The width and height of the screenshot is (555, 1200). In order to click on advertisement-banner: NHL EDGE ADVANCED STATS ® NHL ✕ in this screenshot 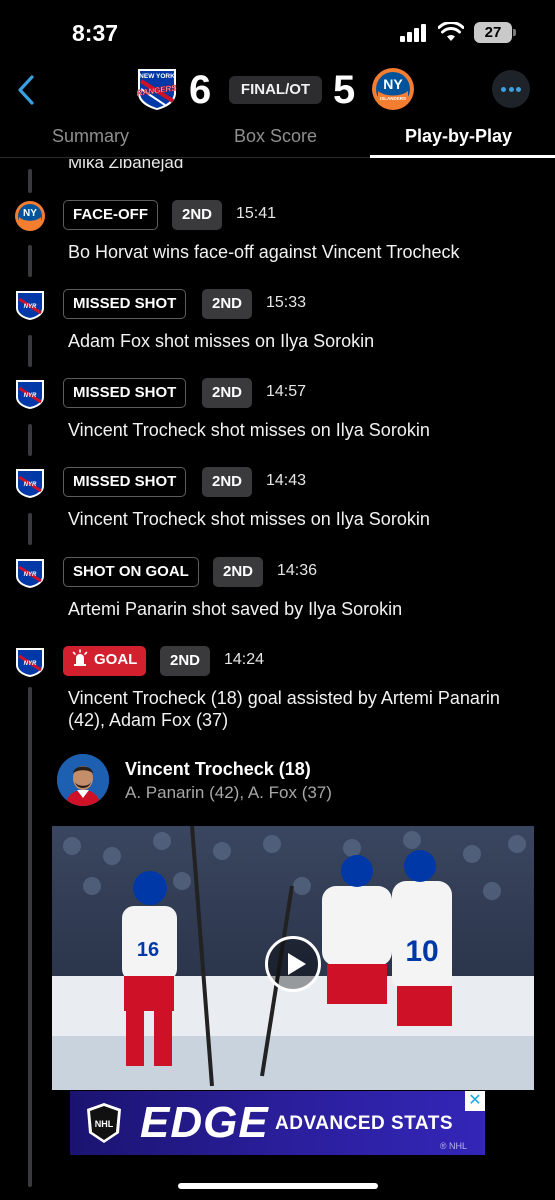, I will do `click(277, 1123)`.